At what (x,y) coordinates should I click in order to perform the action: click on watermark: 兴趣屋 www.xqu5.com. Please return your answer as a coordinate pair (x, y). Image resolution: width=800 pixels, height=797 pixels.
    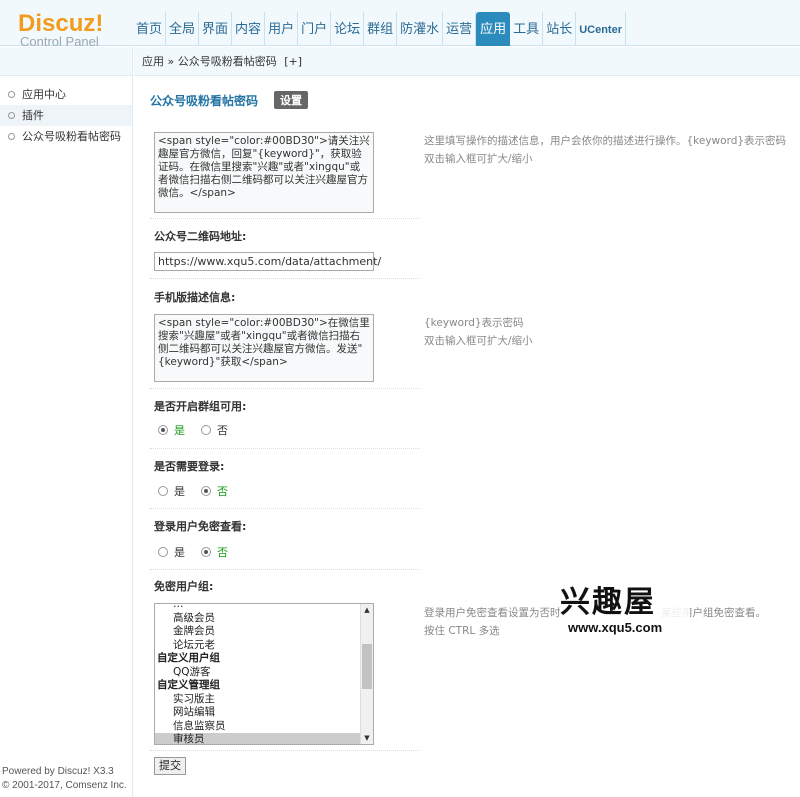
    Looking at the image, I should click on (625, 610).